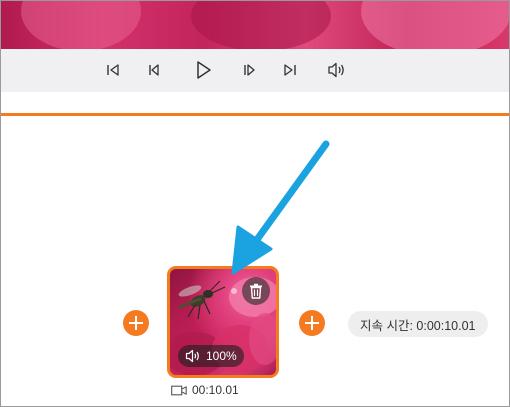 Image resolution: width=510 pixels, height=407 pixels. I want to click on clip-volume-value: 100%, so click(221, 356).